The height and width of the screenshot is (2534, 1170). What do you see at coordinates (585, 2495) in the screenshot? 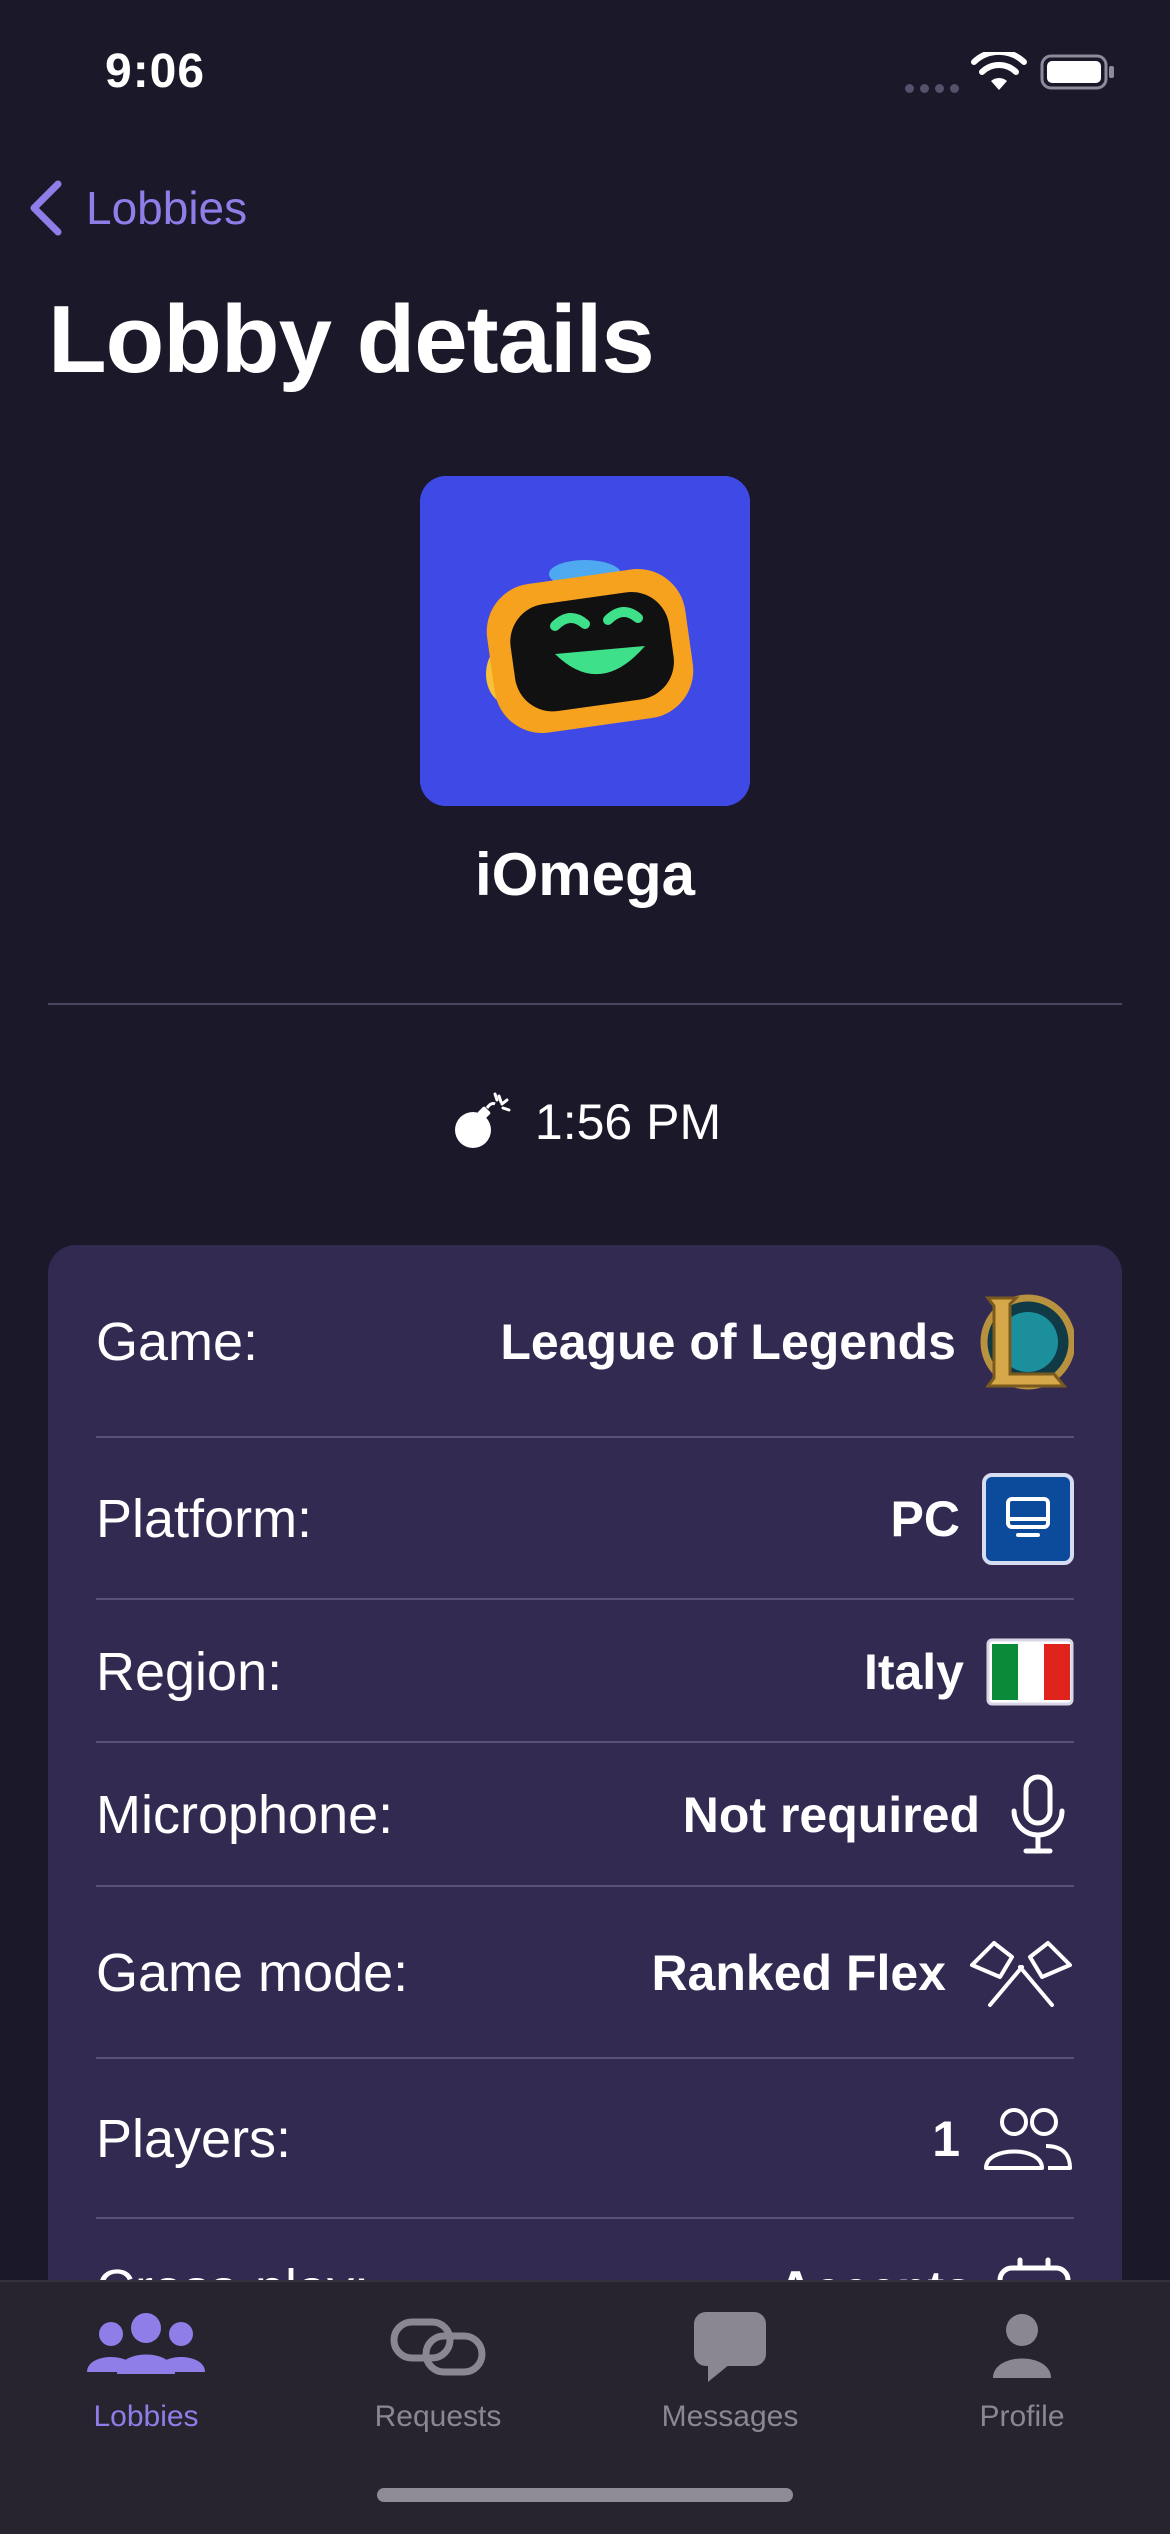
I see `home-indicator` at bounding box center [585, 2495].